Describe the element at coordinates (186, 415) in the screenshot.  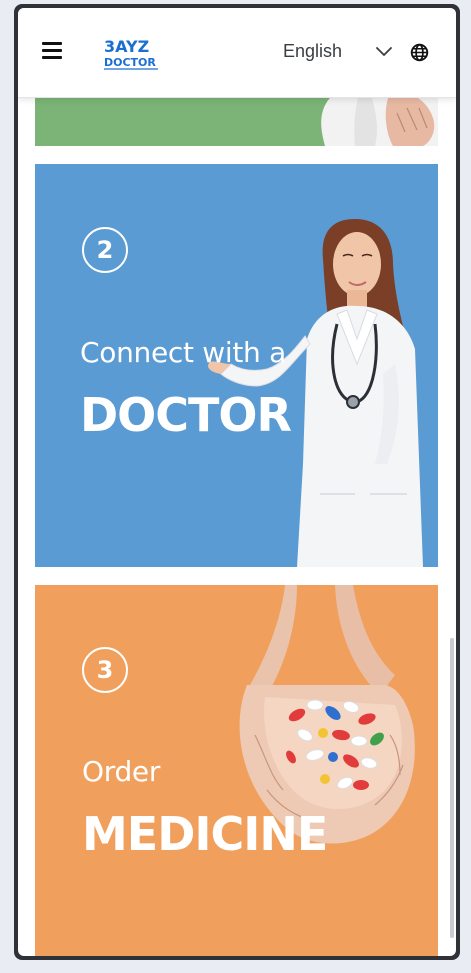
I see `step-title-line2: DOCTOR` at that location.